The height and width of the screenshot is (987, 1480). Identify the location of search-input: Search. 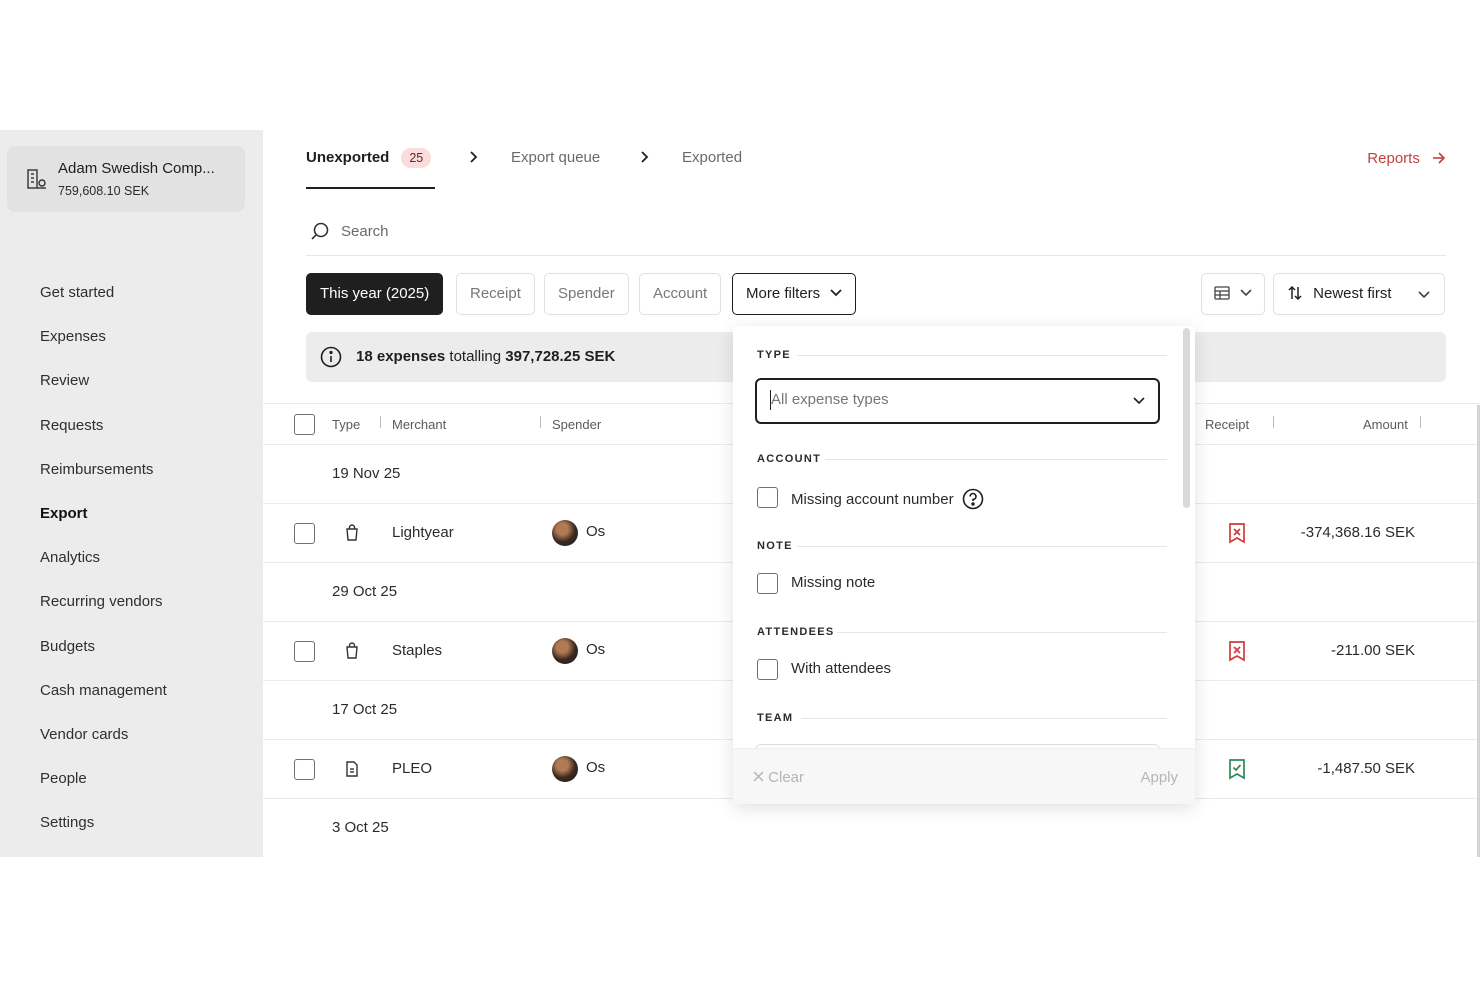
(365, 231).